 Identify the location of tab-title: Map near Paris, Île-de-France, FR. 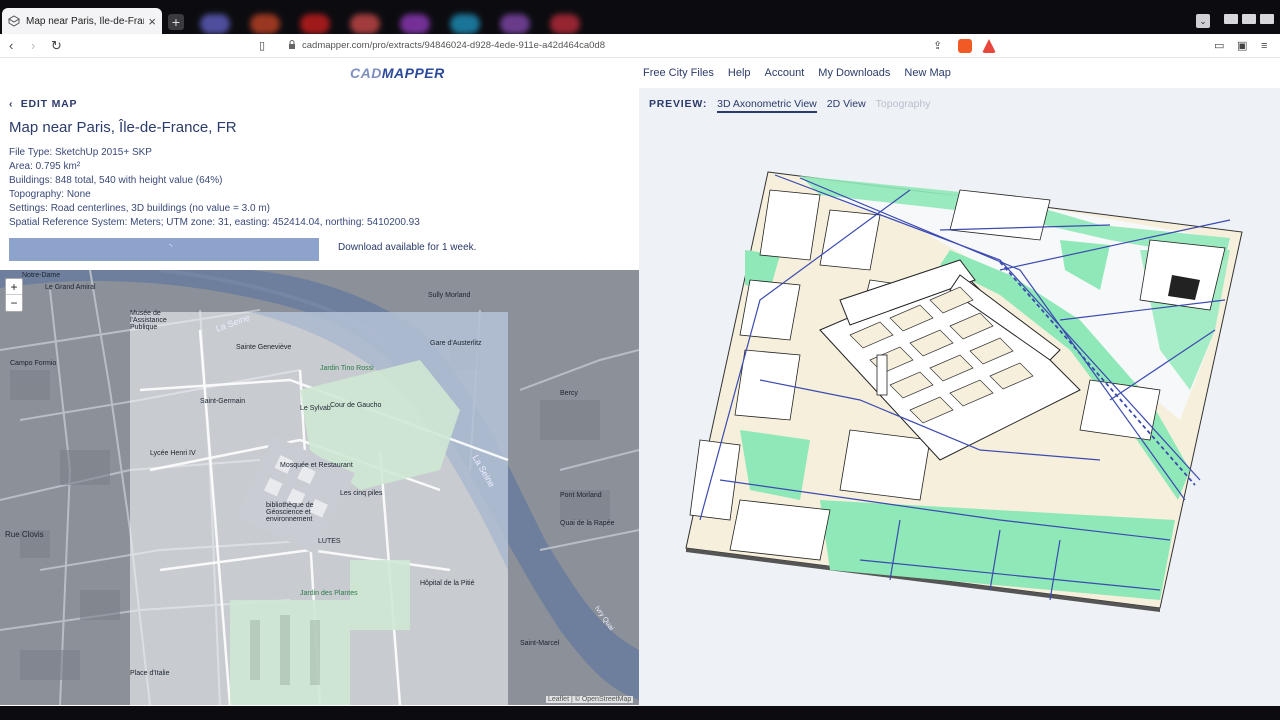
(85, 21).